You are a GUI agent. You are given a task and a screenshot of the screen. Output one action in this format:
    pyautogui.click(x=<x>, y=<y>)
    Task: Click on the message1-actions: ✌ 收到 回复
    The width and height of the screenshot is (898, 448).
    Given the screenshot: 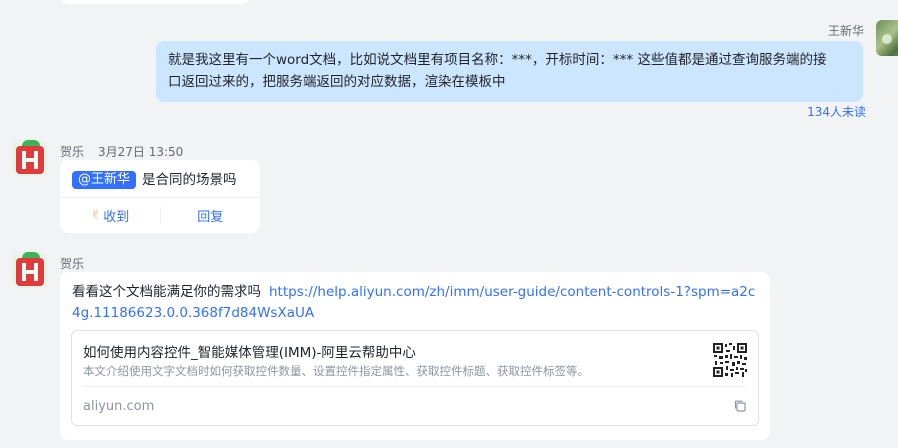 What is the action you would take?
    pyautogui.click(x=160, y=215)
    